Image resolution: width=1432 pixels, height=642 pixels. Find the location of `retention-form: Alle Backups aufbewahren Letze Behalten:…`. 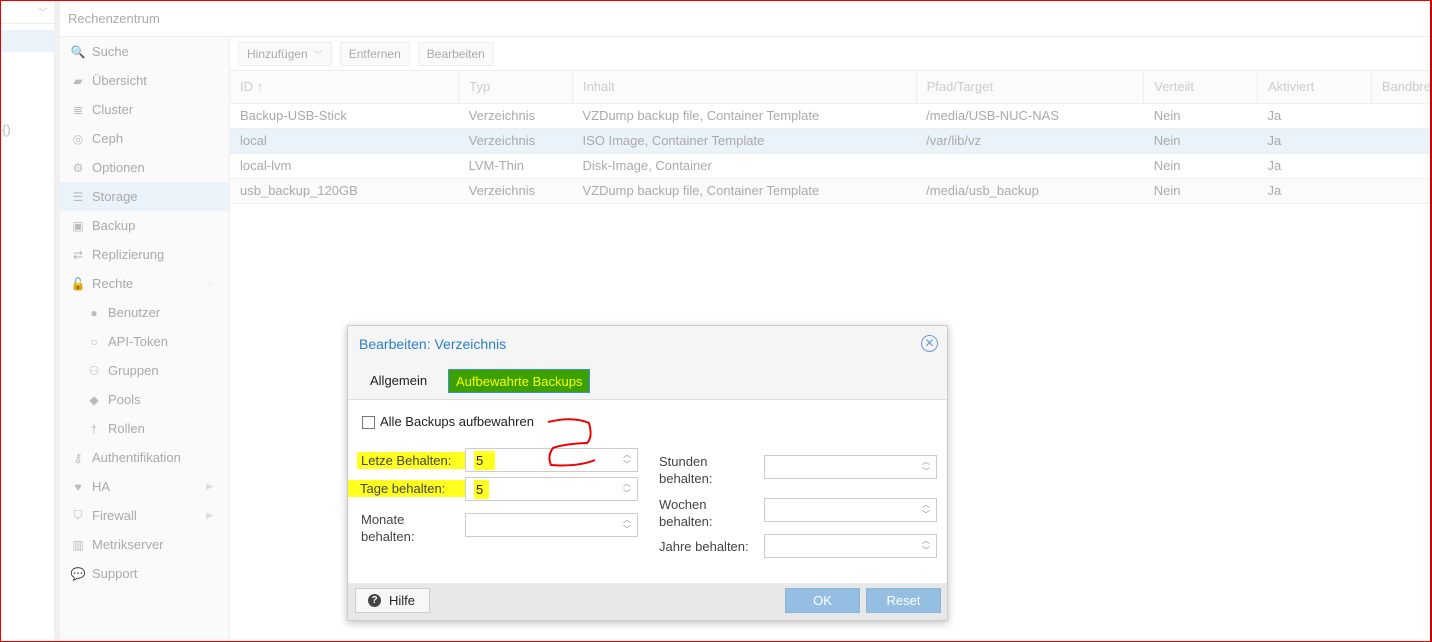

retention-form: Alle Backups aufbewahren Letze Behalten:… is located at coordinates (647, 492).